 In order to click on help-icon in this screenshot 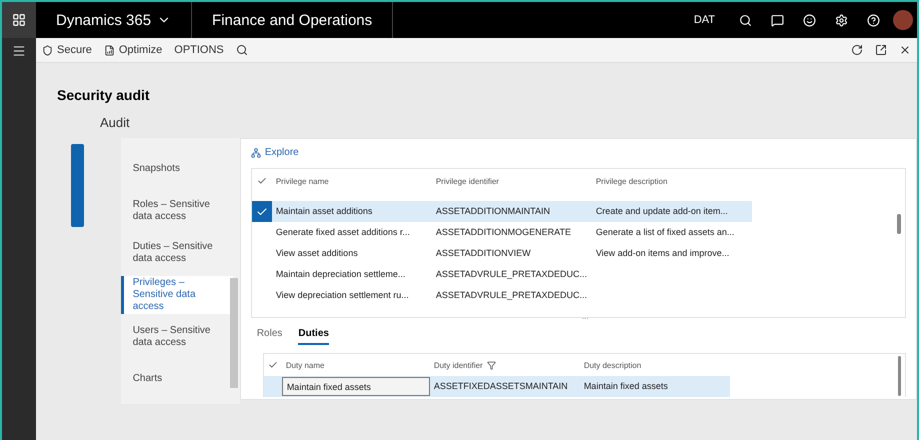, I will do `click(873, 20)`.